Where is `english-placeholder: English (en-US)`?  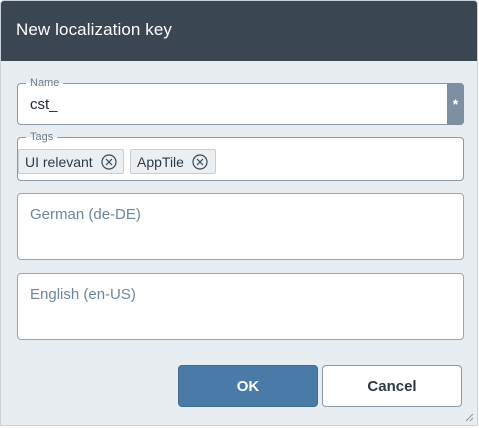
english-placeholder: English (en-US) is located at coordinates (83, 294).